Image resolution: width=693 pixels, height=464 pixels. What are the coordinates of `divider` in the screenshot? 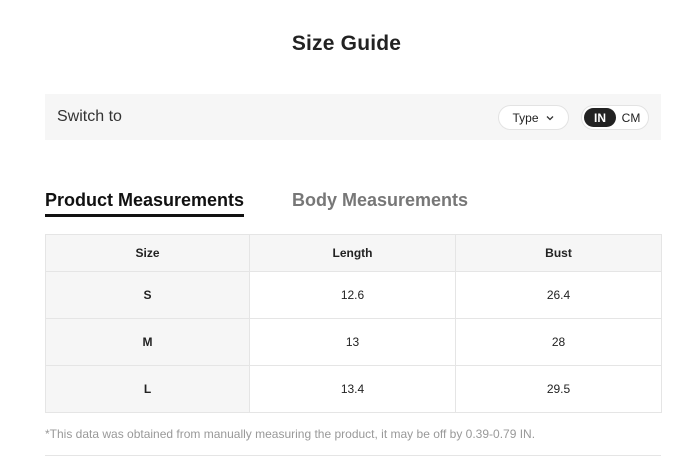 It's located at (353, 455).